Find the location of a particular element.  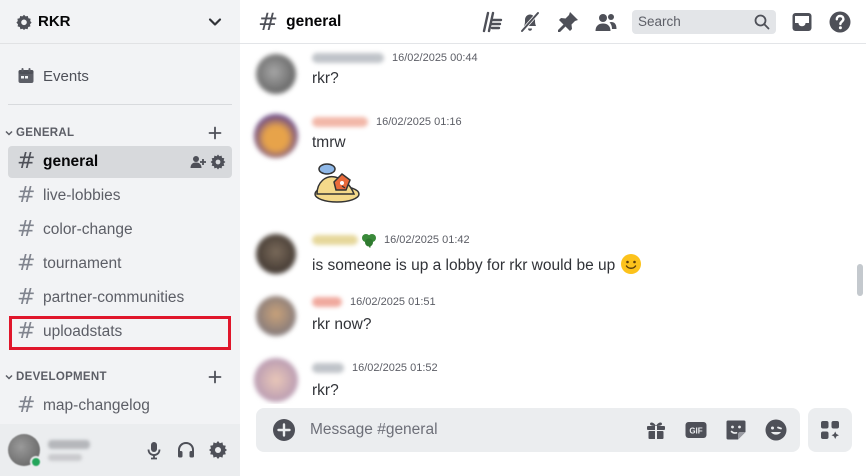

category-development: DEVELOPMENT is located at coordinates (120, 377).